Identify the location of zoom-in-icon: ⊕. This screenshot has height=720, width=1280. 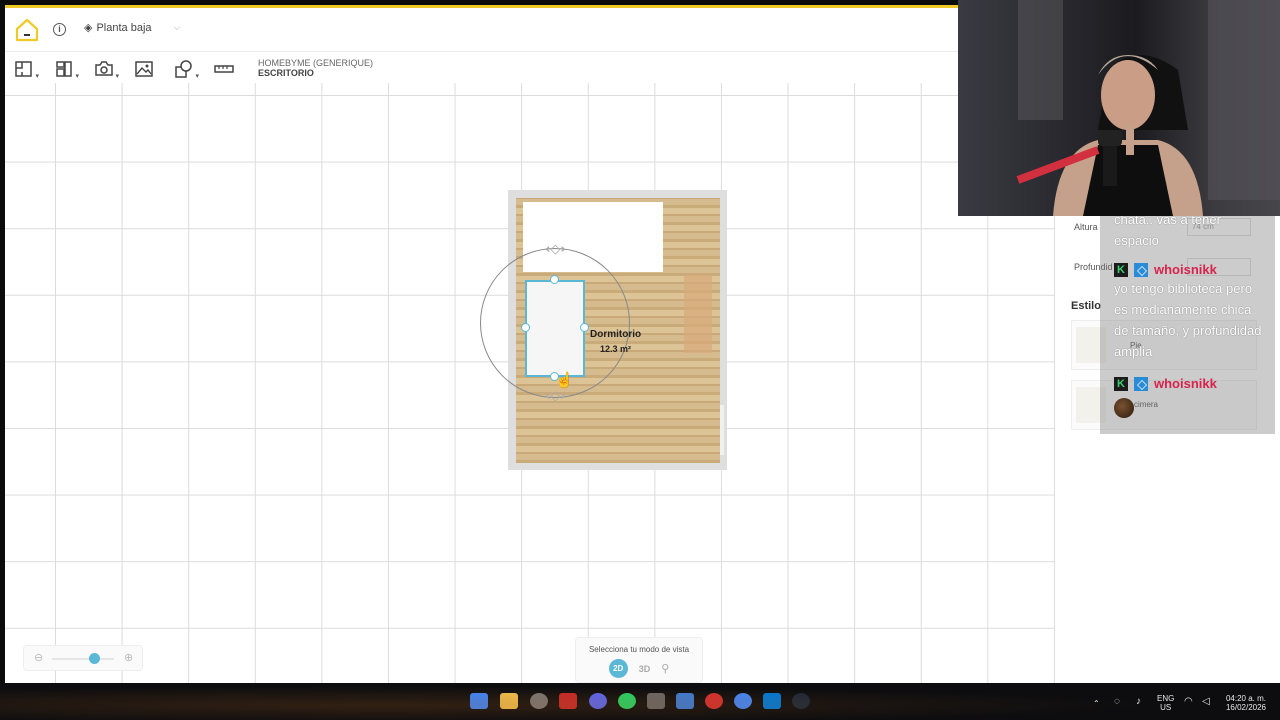
(128, 657).